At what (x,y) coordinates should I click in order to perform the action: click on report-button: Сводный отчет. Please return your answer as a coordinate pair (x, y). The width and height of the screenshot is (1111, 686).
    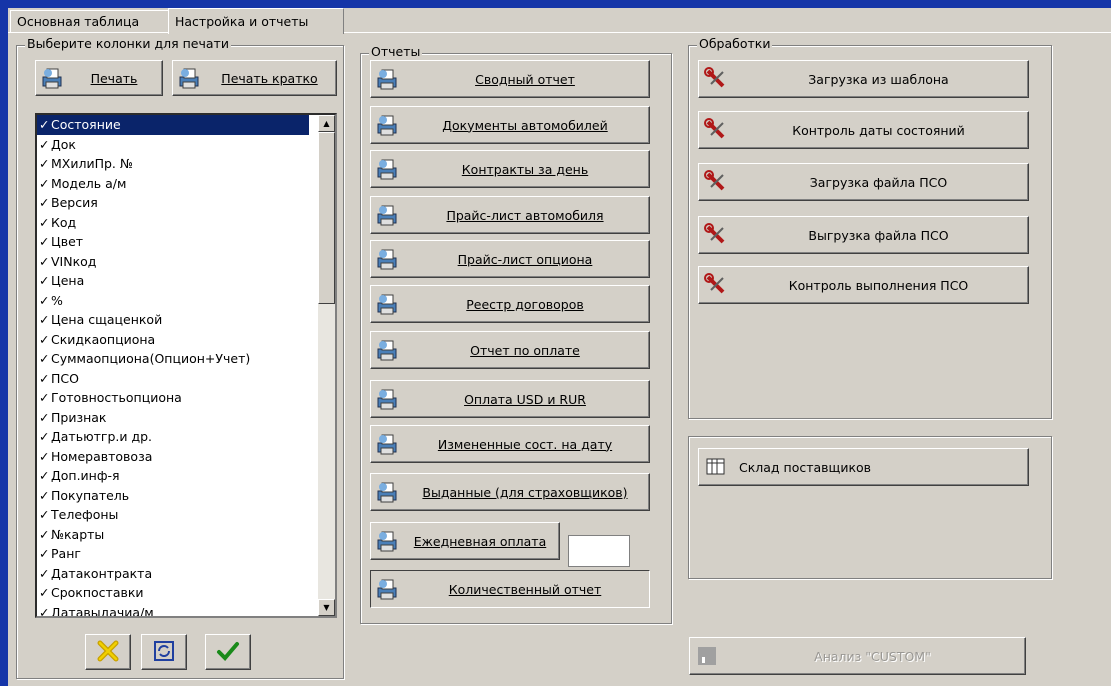
    Looking at the image, I should click on (510, 79).